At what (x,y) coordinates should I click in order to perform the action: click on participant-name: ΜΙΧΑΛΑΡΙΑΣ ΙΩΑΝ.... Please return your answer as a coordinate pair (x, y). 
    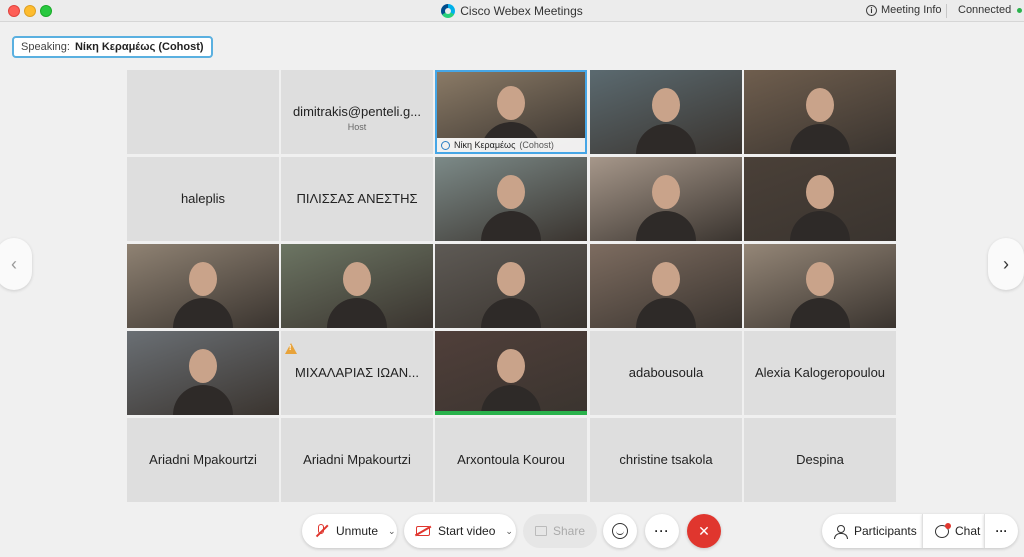
    Looking at the image, I should click on (357, 372).